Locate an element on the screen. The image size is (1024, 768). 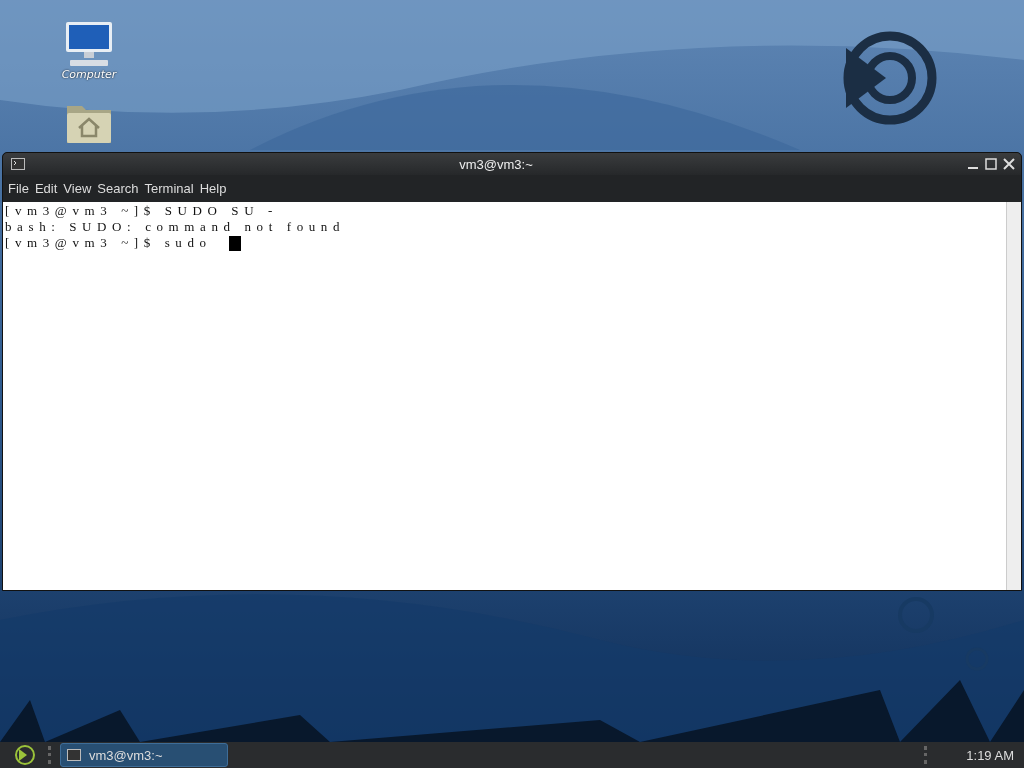
menu-item: Terminal is located at coordinates (169, 188).